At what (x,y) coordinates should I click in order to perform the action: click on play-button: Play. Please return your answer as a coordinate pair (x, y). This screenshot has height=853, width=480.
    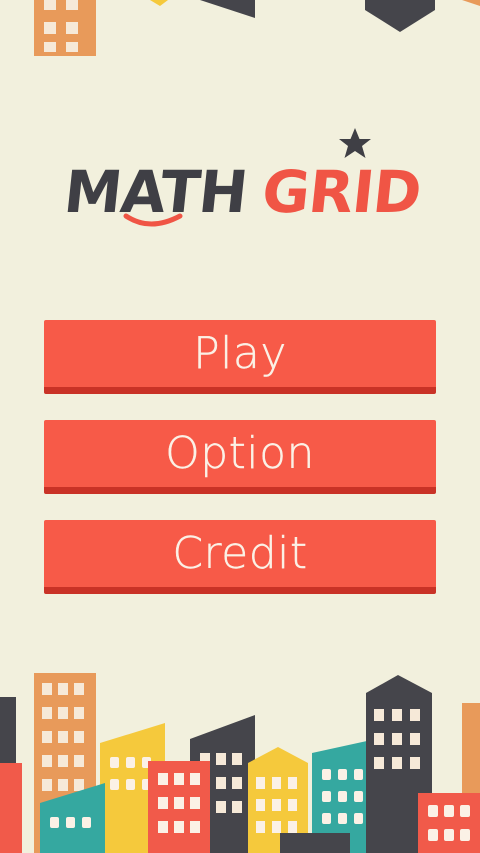
    Looking at the image, I should click on (240, 357).